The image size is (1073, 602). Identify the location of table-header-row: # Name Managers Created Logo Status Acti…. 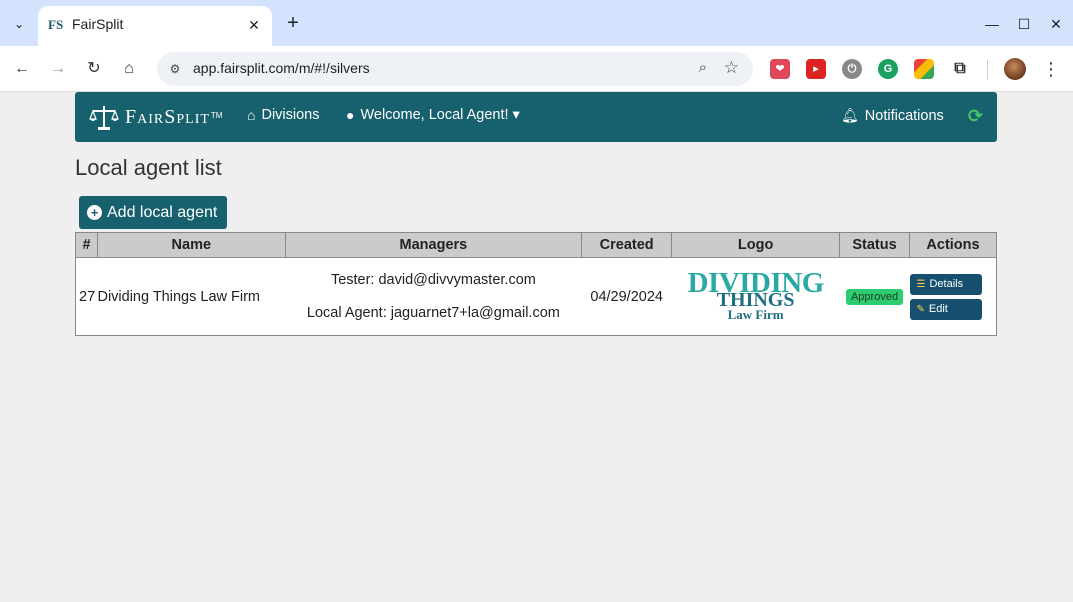
(536, 245).